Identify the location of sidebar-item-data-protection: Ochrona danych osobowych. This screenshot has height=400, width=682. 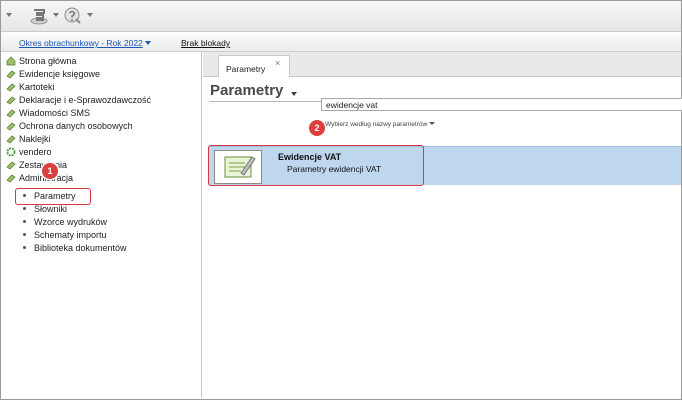
(69, 125).